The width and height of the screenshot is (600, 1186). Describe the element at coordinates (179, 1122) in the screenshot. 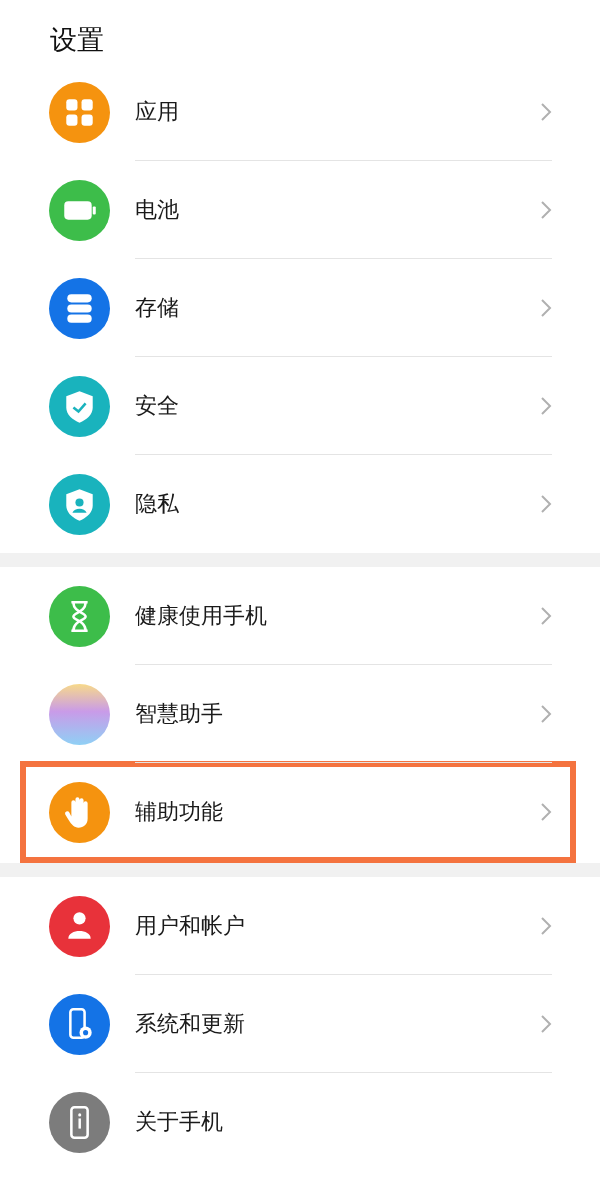

I see `settings-item: 关于手机` at that location.